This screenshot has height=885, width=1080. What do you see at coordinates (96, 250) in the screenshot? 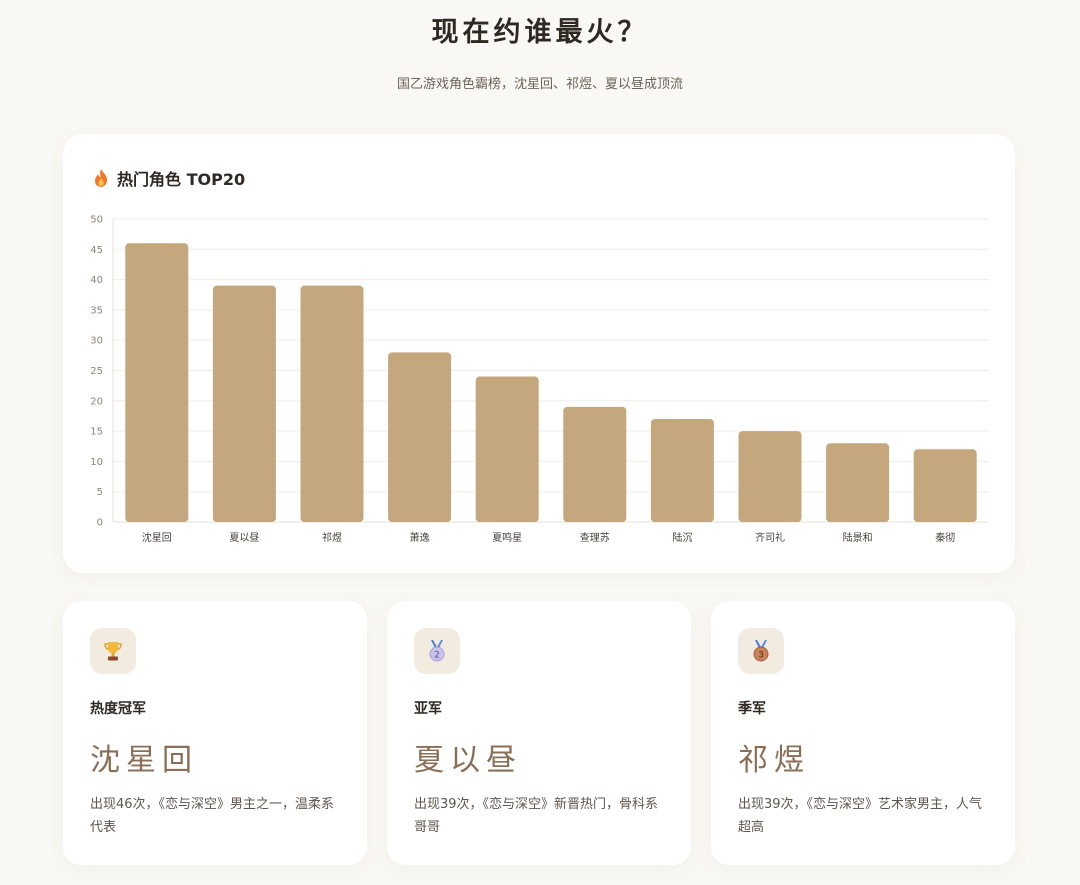
I see `y-tick-label: 45` at bounding box center [96, 250].